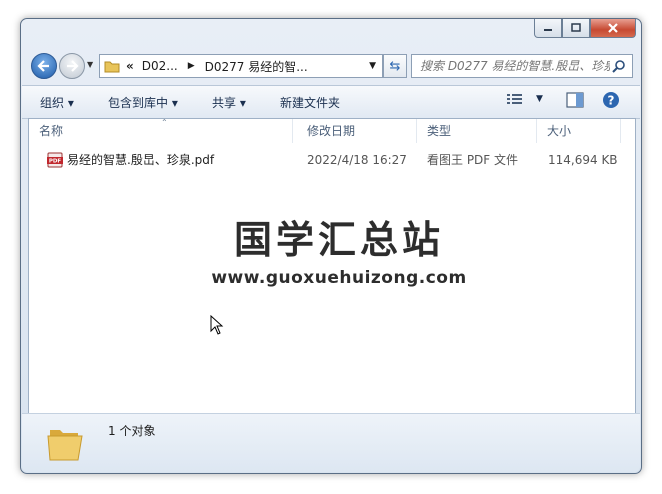 The height and width of the screenshot is (494, 662). I want to click on forward-arrow-icon, so click(73, 66).